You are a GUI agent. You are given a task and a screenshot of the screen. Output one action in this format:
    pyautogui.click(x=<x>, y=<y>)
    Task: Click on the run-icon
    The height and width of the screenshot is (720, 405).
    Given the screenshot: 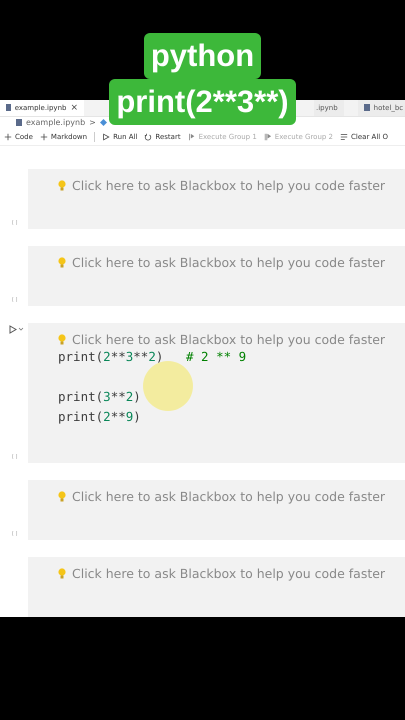 What is the action you would take?
    pyautogui.click(x=106, y=137)
    